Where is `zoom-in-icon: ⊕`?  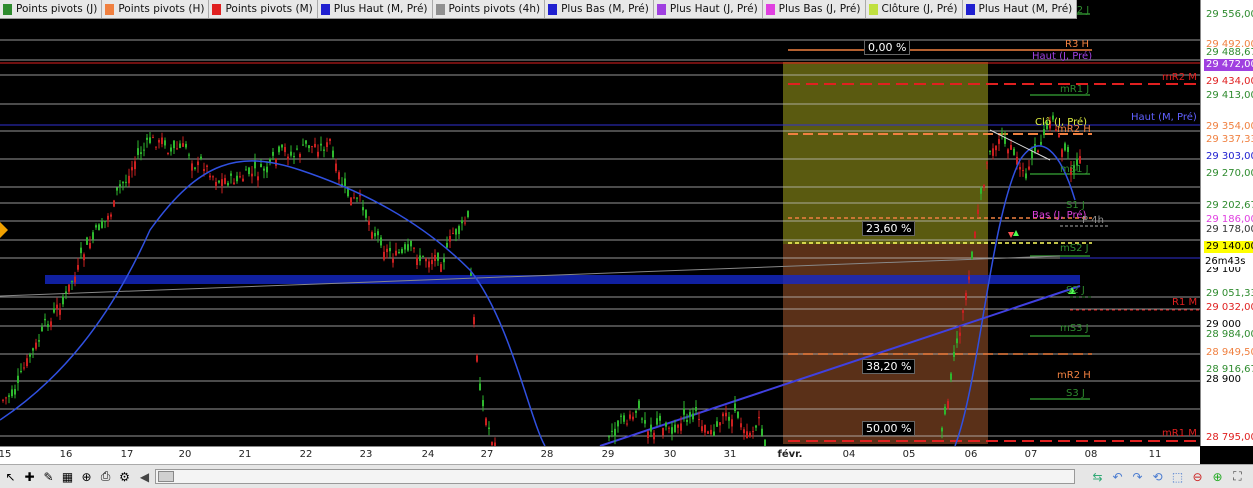 zoom-in-icon: ⊕ is located at coordinates (1217, 476).